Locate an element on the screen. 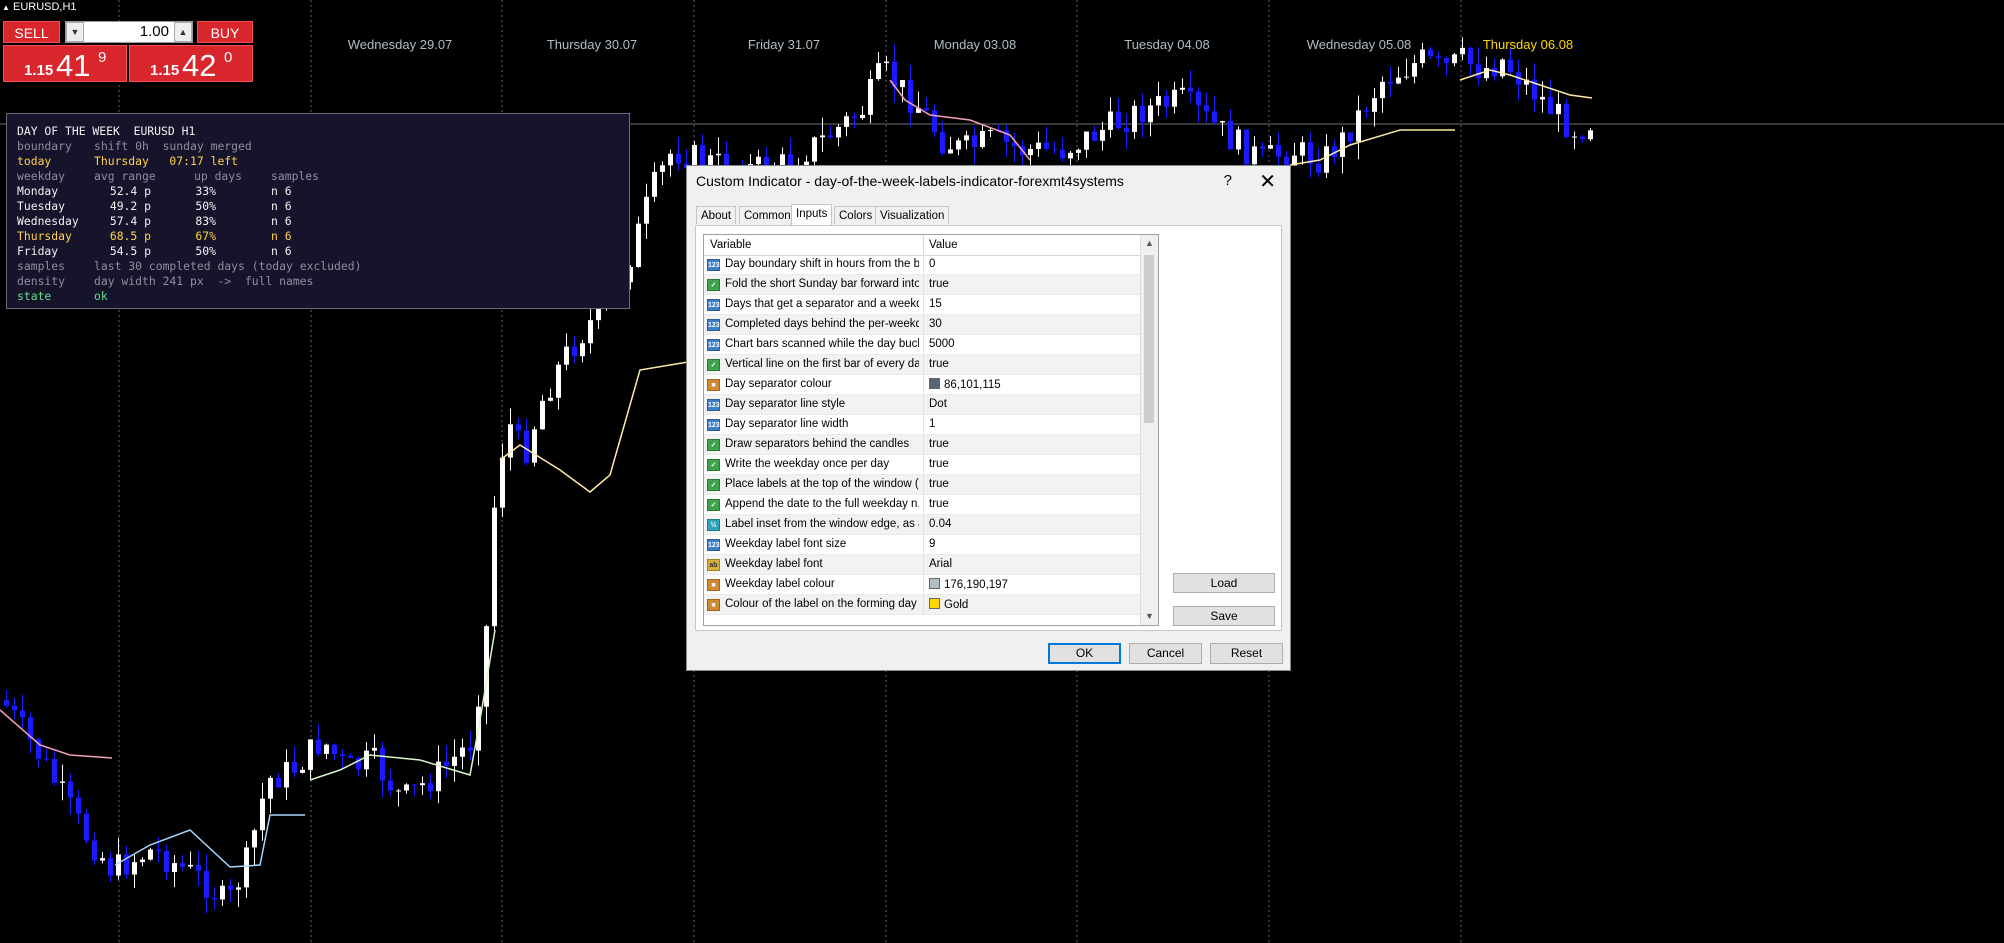 The width and height of the screenshot is (2004, 943). input-row: ✓ Draw separators behind the candles true is located at coordinates (922, 445).